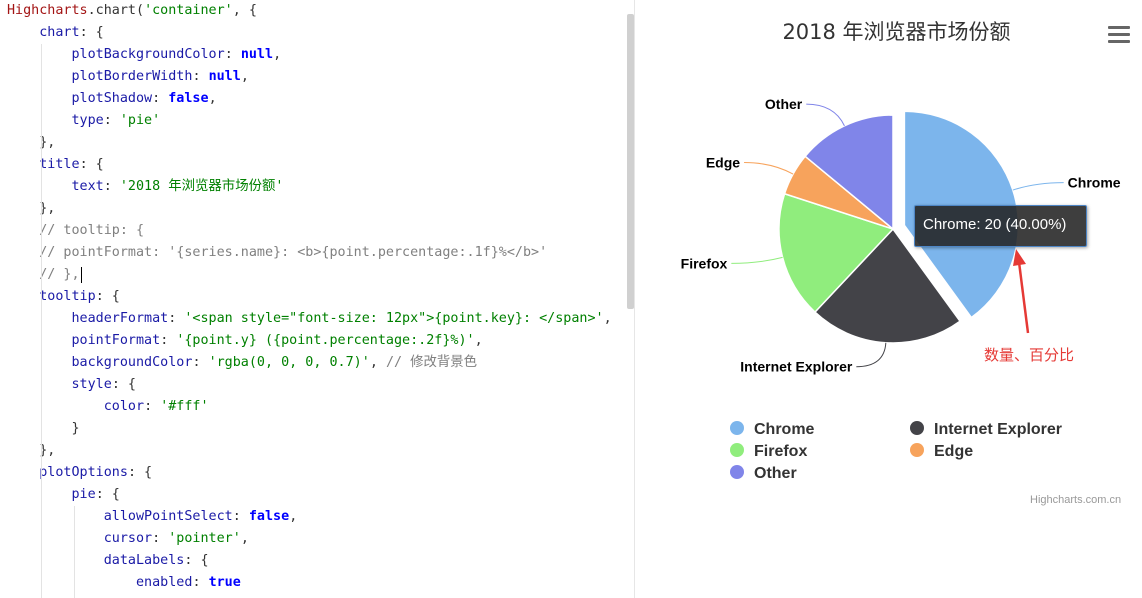 The width and height of the screenshot is (1142, 598). What do you see at coordinates (55, 33) in the screenshot?
I see `code-line: chart: {` at bounding box center [55, 33].